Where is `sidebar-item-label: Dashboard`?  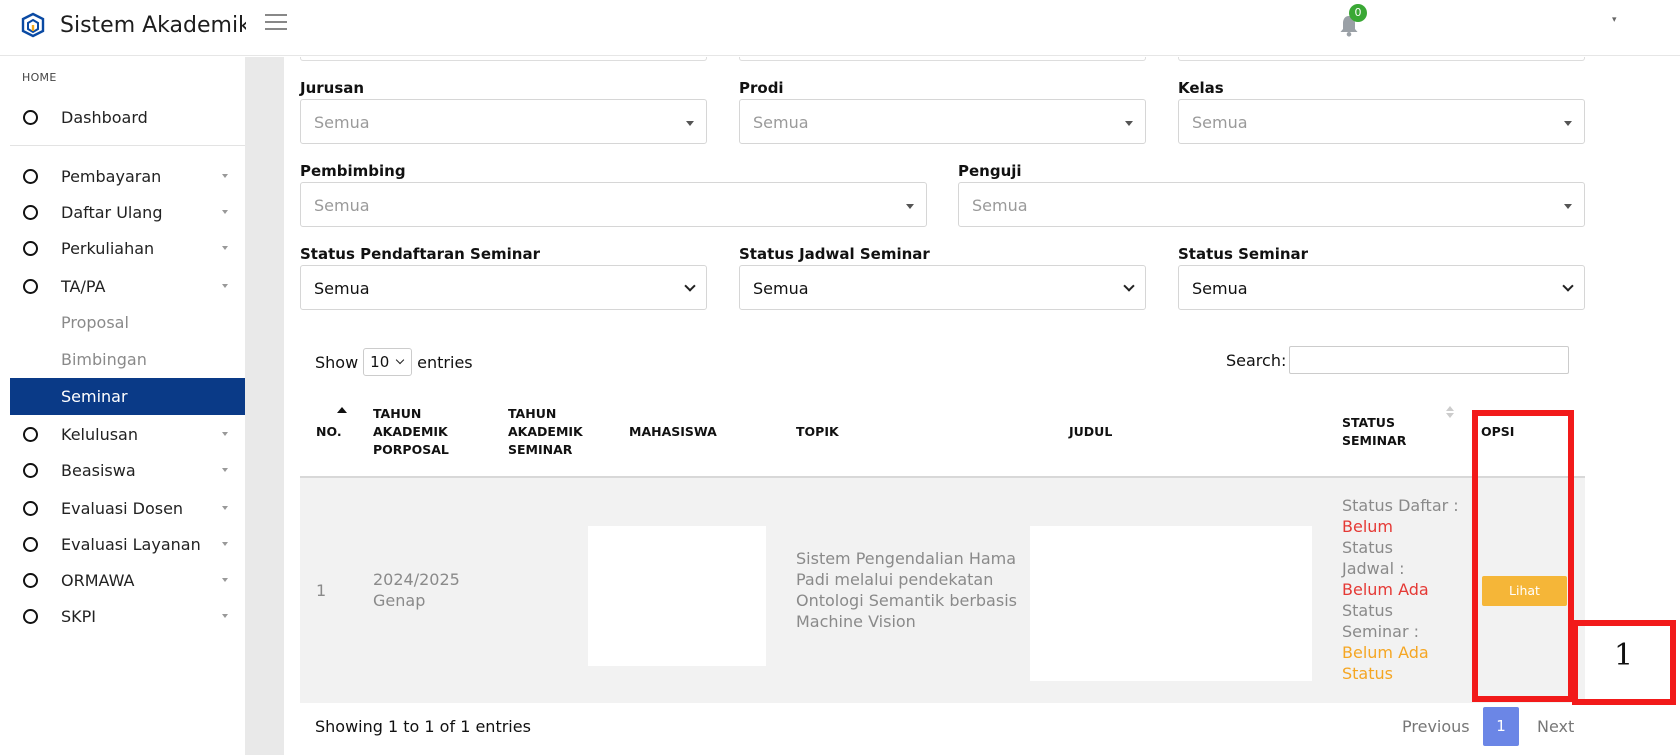
sidebar-item-label: Dashboard is located at coordinates (104, 117).